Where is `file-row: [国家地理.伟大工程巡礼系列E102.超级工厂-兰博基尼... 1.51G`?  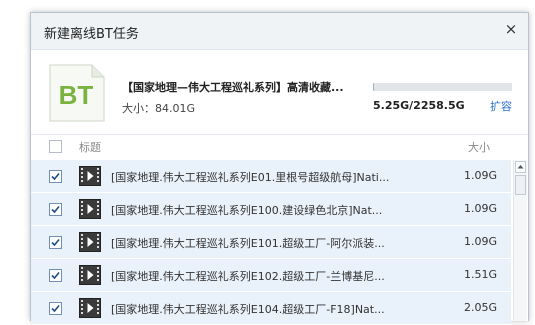 file-row: [国家地理.伟大工程巡礼系列E102.超级工厂-兰博基尼... 1.51G is located at coordinates (271, 275).